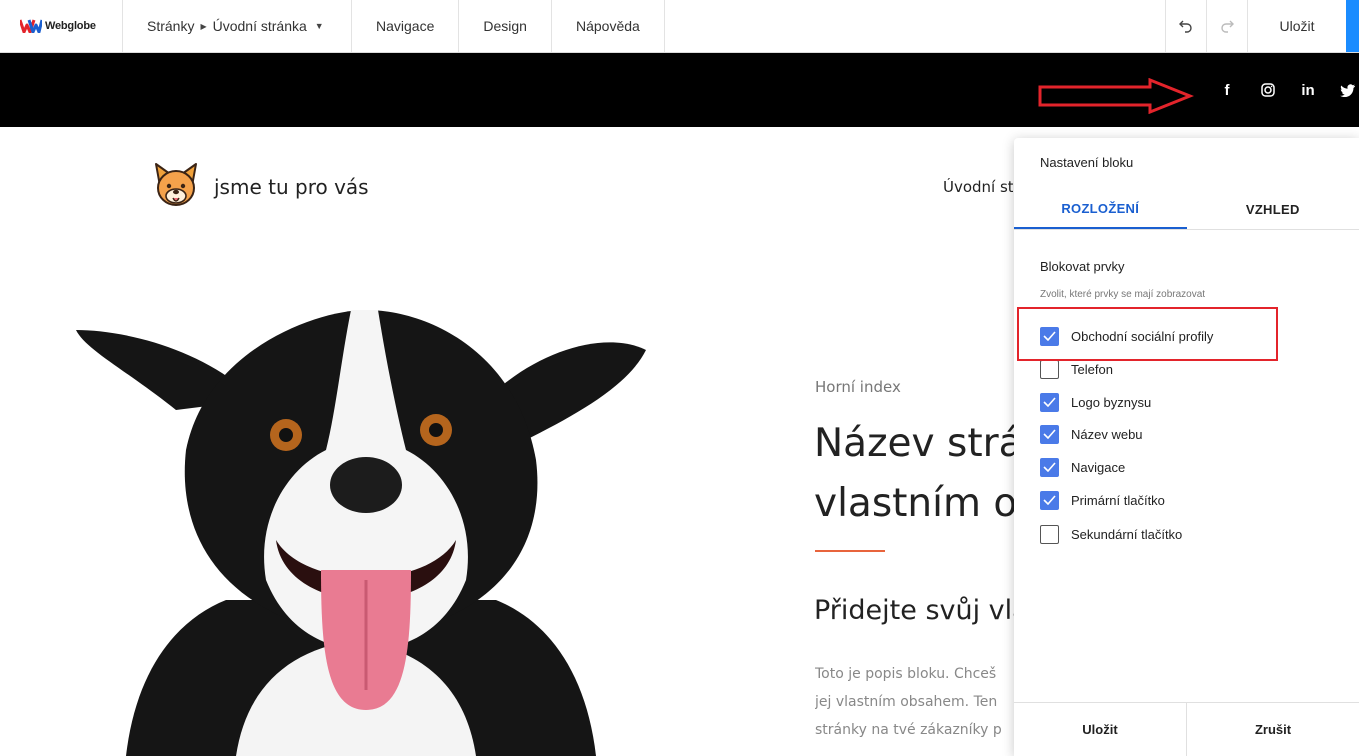  I want to click on instagram-glyph, so click(1268, 90).